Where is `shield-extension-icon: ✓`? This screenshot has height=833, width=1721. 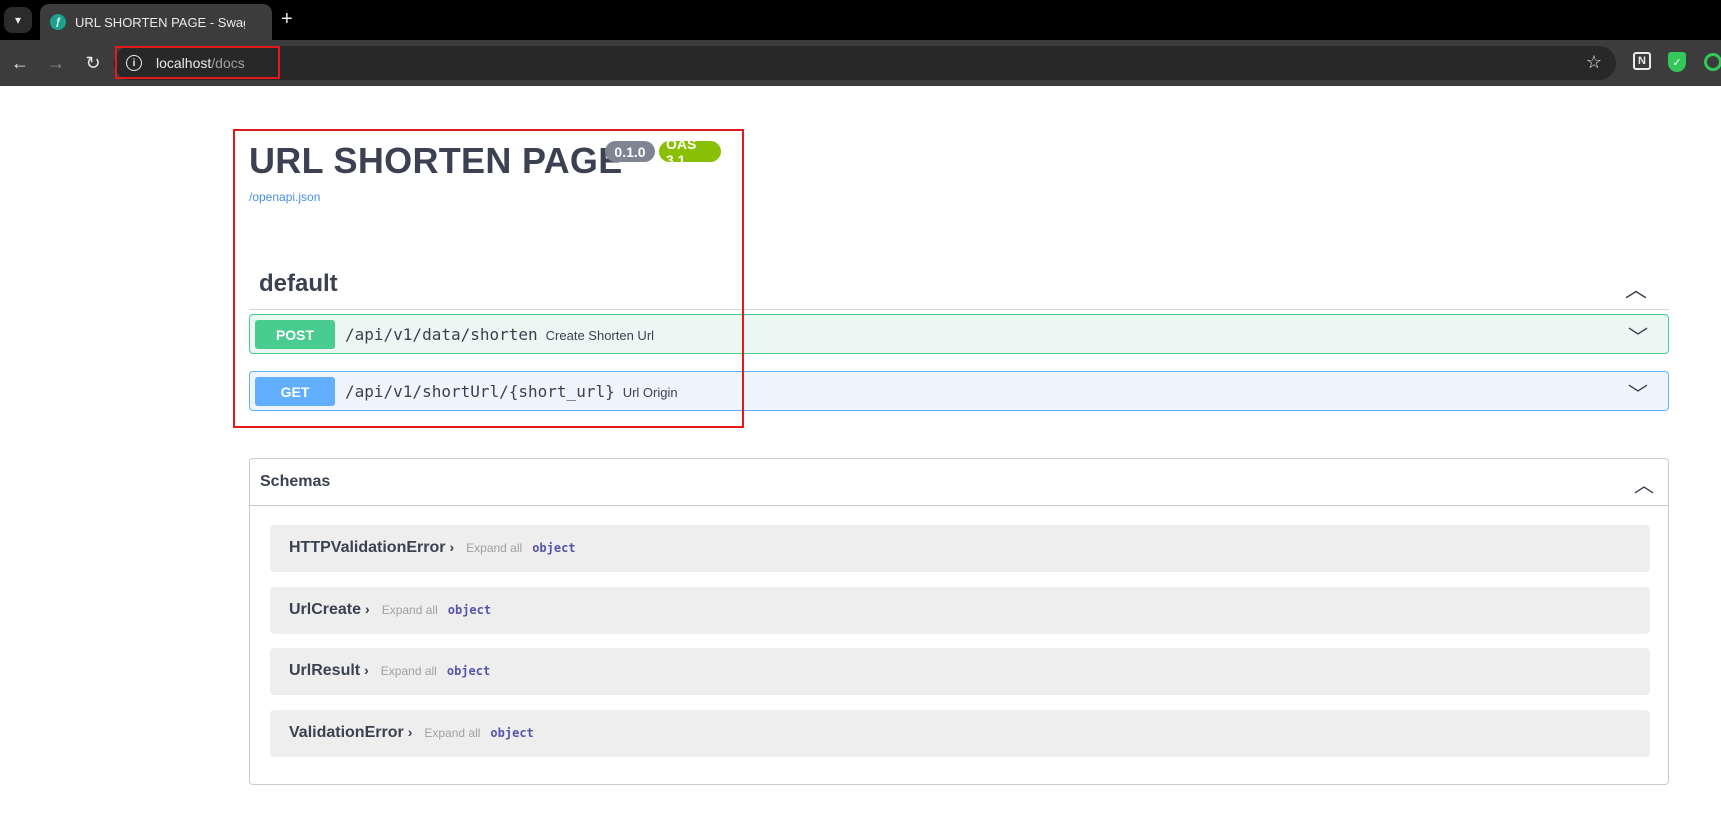
shield-extension-icon: ✓ is located at coordinates (1677, 62).